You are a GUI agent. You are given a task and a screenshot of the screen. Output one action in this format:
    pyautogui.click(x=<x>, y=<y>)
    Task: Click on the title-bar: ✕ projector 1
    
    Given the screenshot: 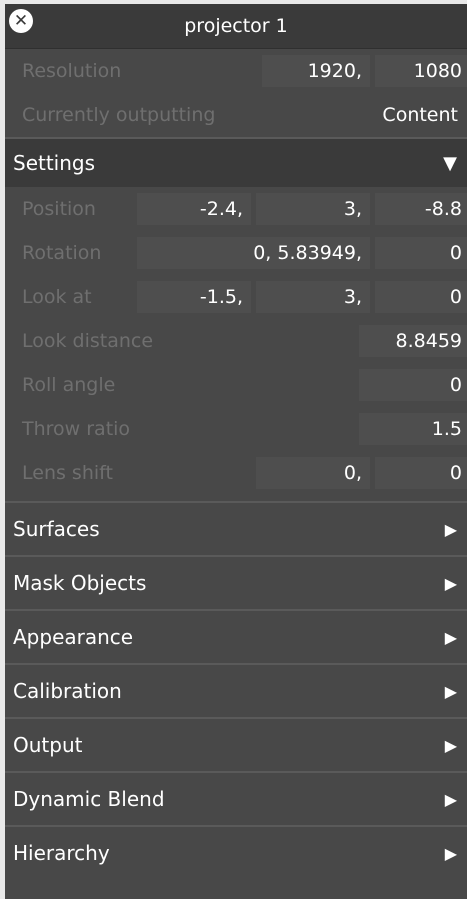 What is the action you would take?
    pyautogui.click(x=236, y=26)
    